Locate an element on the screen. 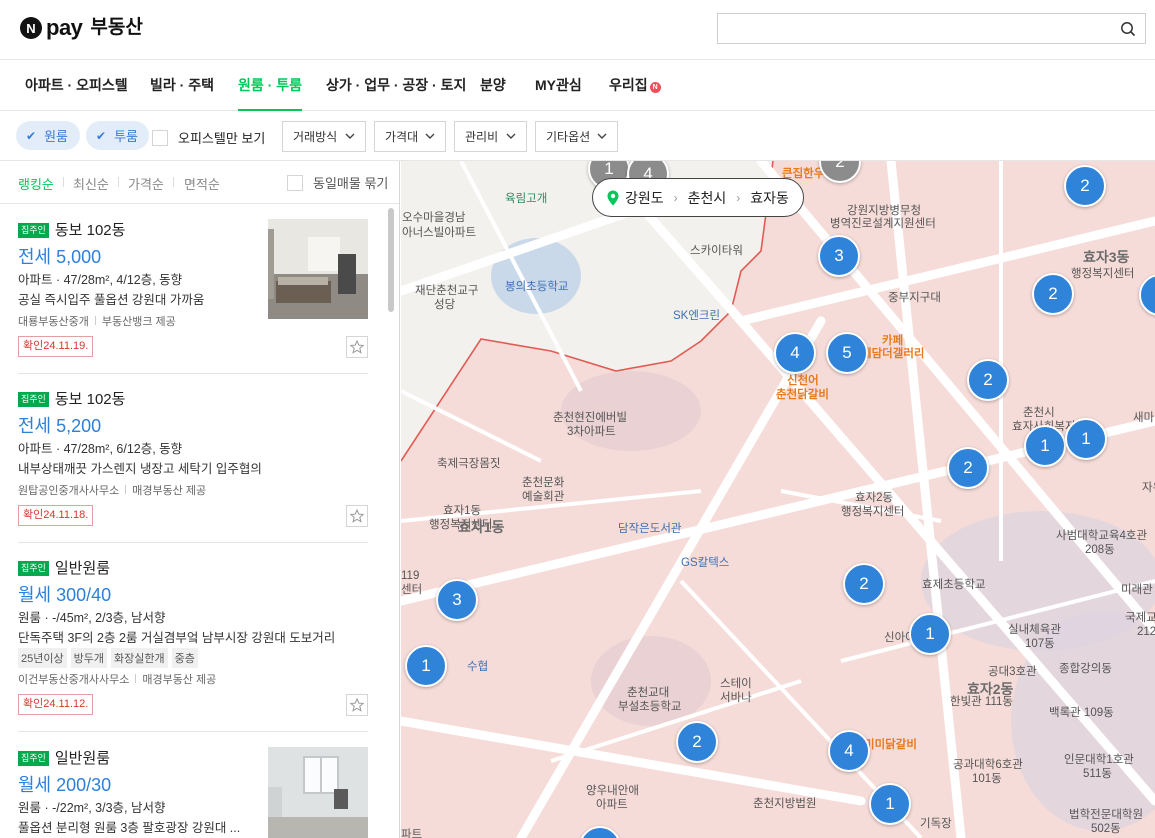  poi-label: 공대3호관 is located at coordinates (1012, 672).